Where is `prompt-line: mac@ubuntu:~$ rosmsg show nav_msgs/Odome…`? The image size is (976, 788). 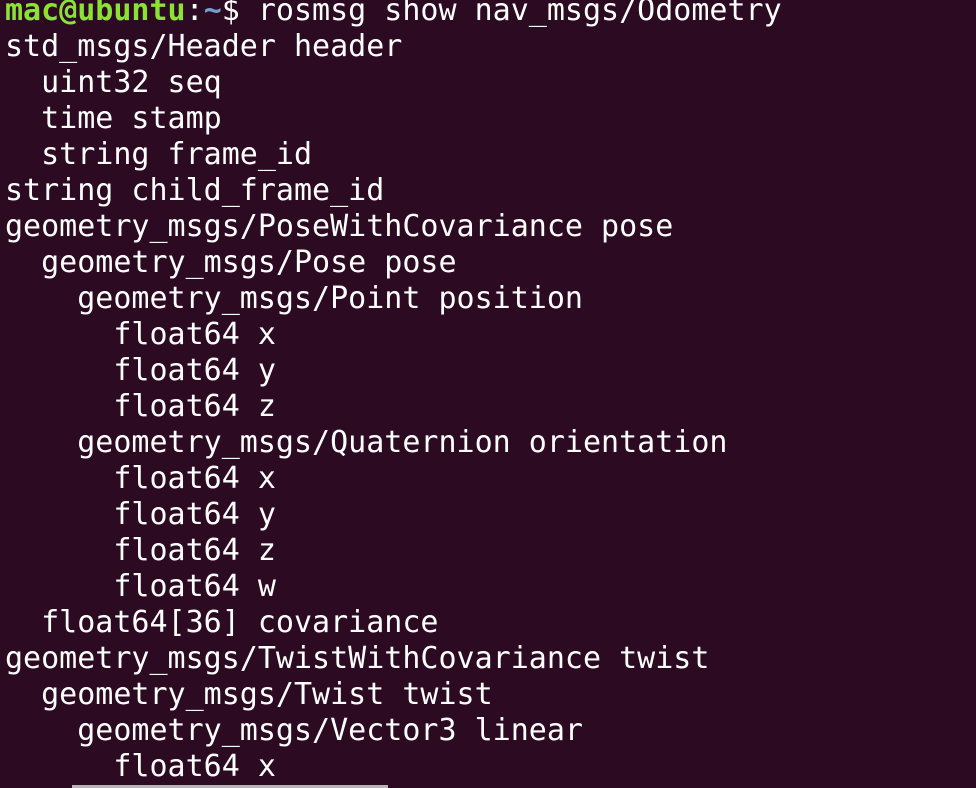 prompt-line: mac@ubuntu:~$ rosmsg show nav_msgs/Odome… is located at coordinates (490, 14).